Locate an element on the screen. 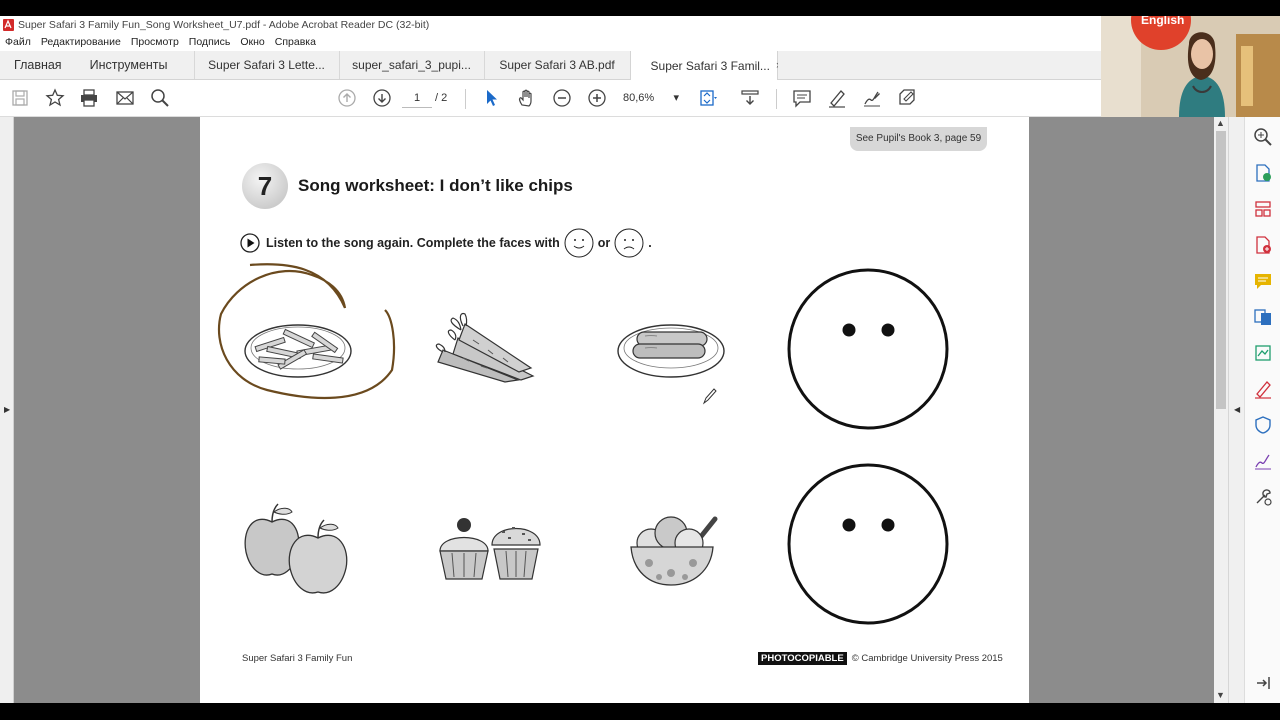 The width and height of the screenshot is (1280, 720). tab-doc-family-fun: Super Safari 3 Famil... × is located at coordinates (705, 65).